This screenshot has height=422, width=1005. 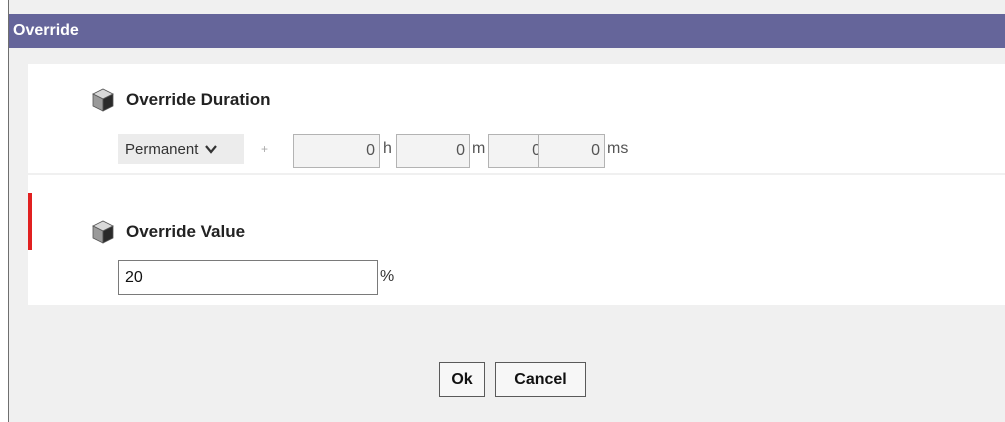 I want to click on dialog-title-bar: Override, so click(x=507, y=31).